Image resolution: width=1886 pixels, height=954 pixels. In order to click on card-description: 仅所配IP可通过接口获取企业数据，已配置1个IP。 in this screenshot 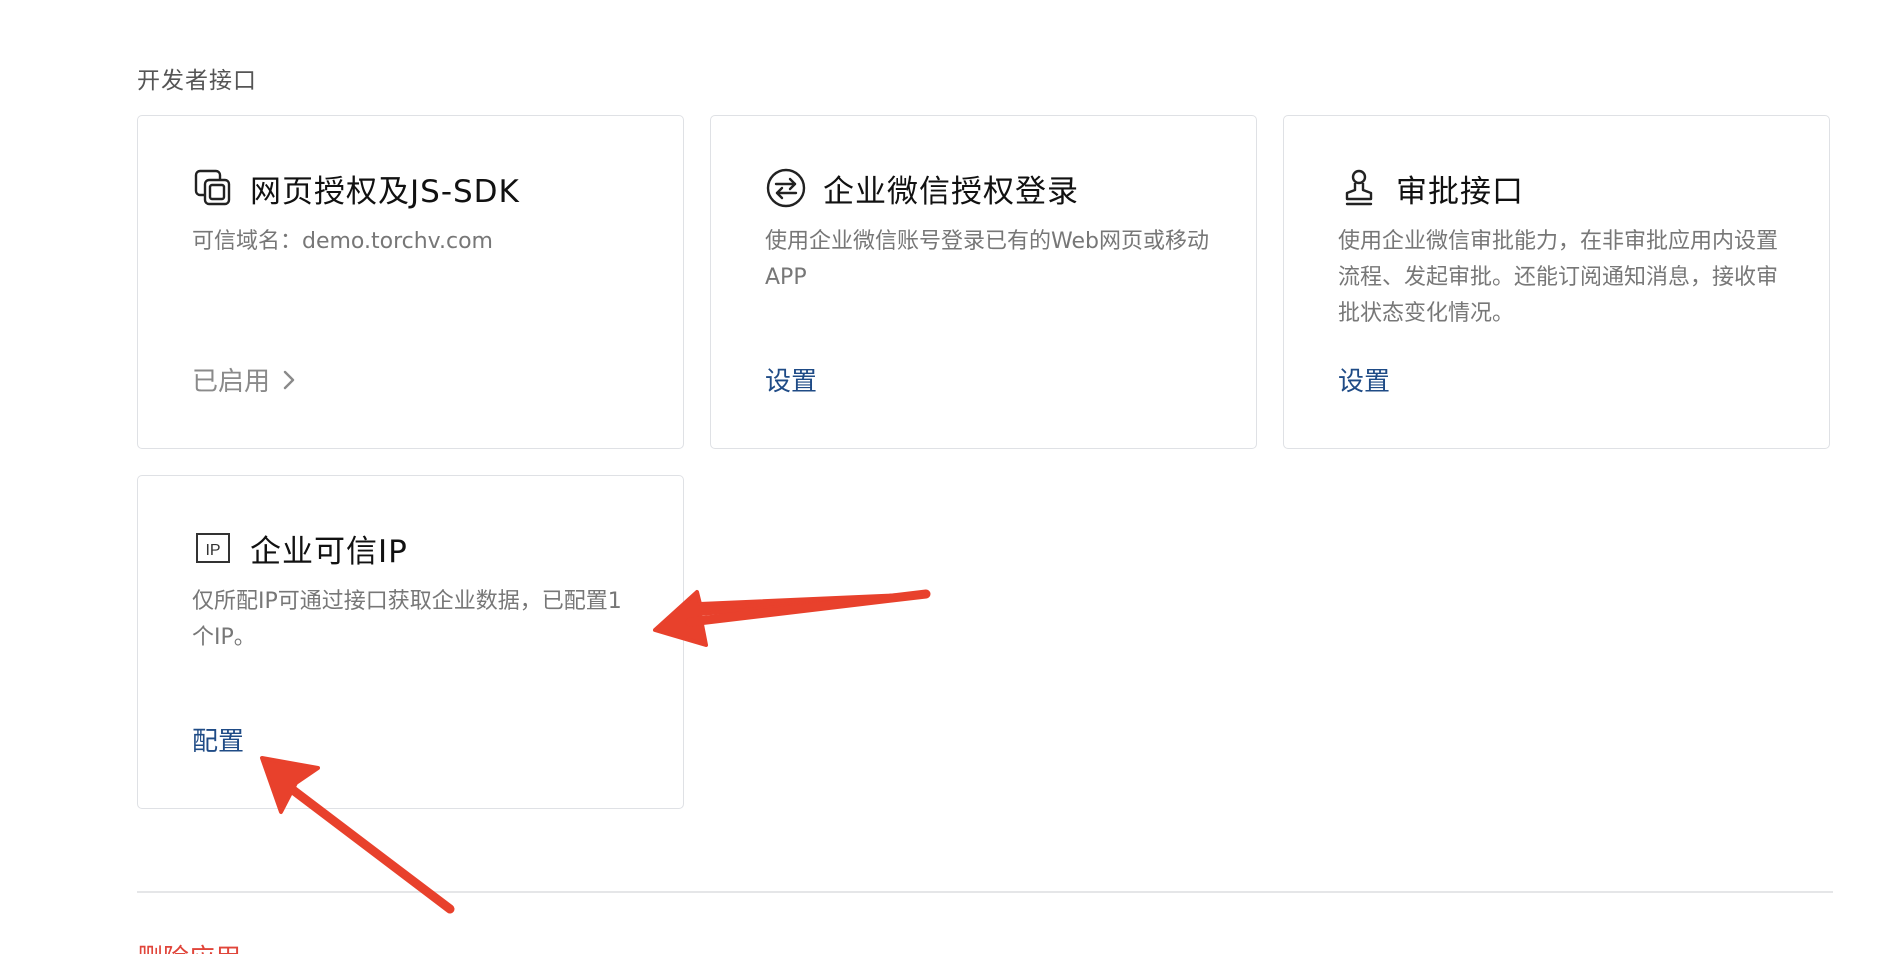, I will do `click(407, 619)`.